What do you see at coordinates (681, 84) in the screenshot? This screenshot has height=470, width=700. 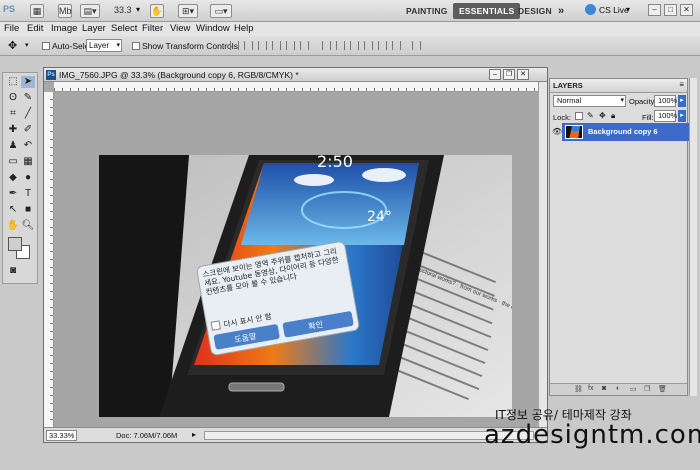 I see `panel-menu-icon: ≡` at bounding box center [681, 84].